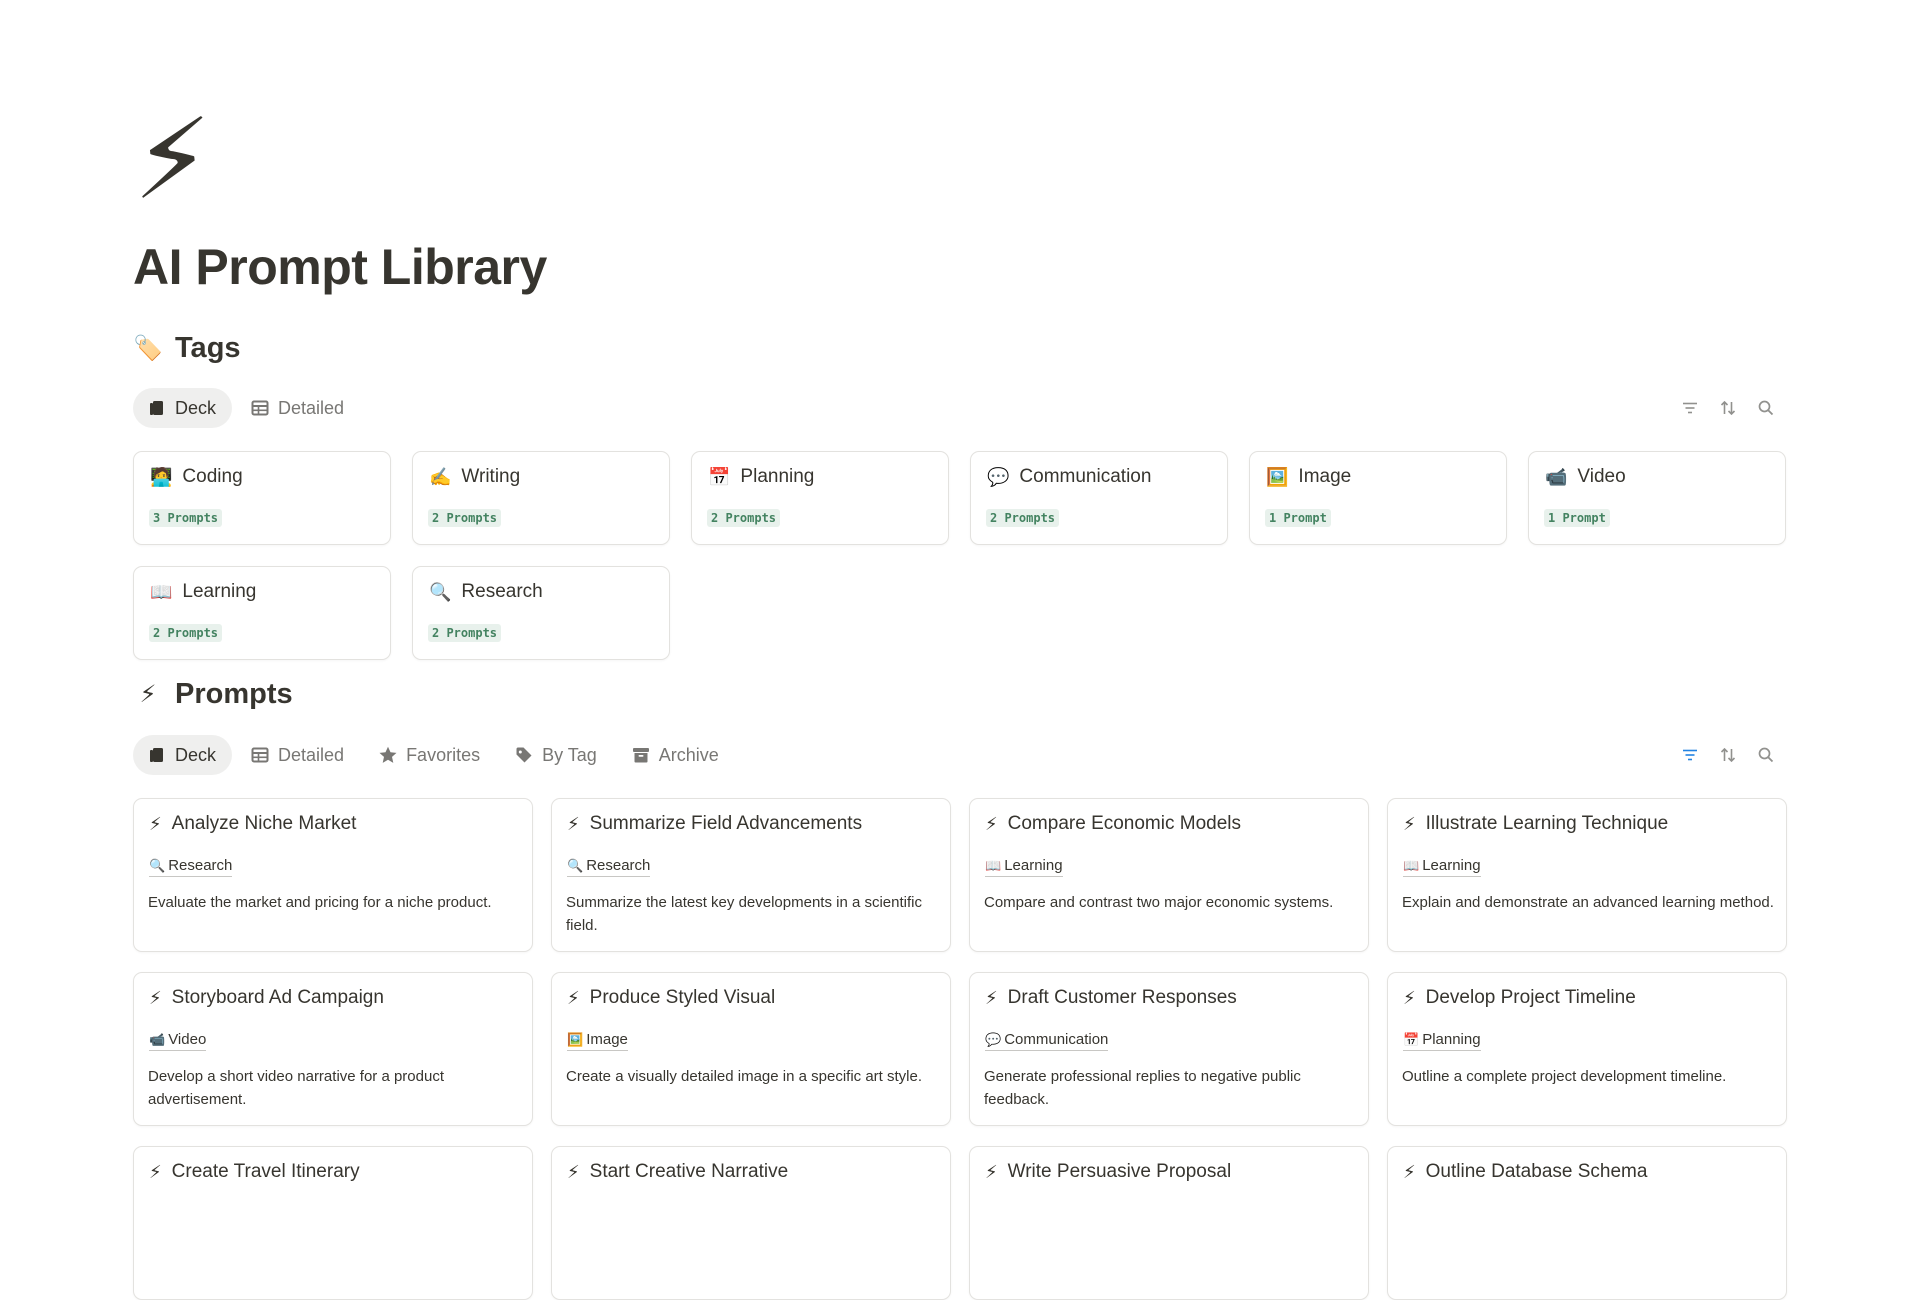  I want to click on prompts-tab-favorites-label: Favorites, so click(443, 754).